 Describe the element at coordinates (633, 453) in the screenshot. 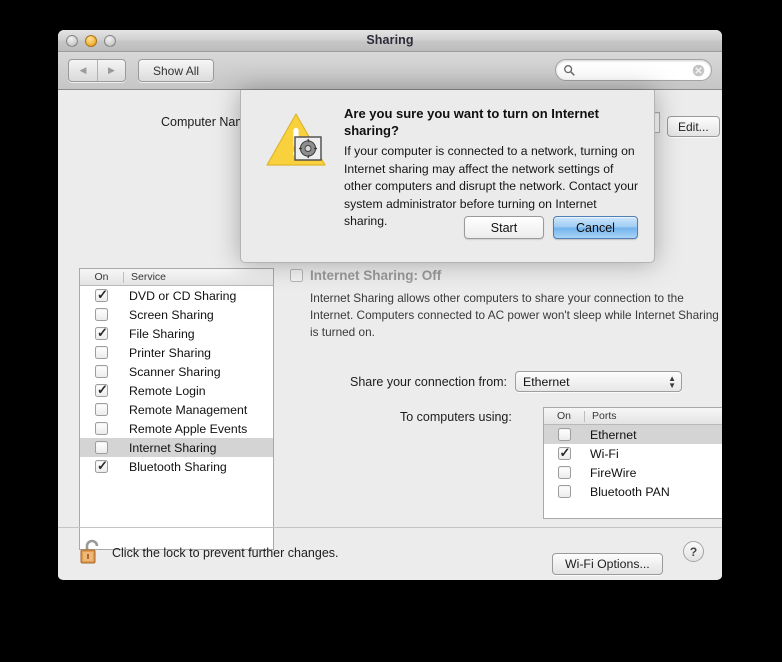

I see `list-item: Wi-Fi` at that location.